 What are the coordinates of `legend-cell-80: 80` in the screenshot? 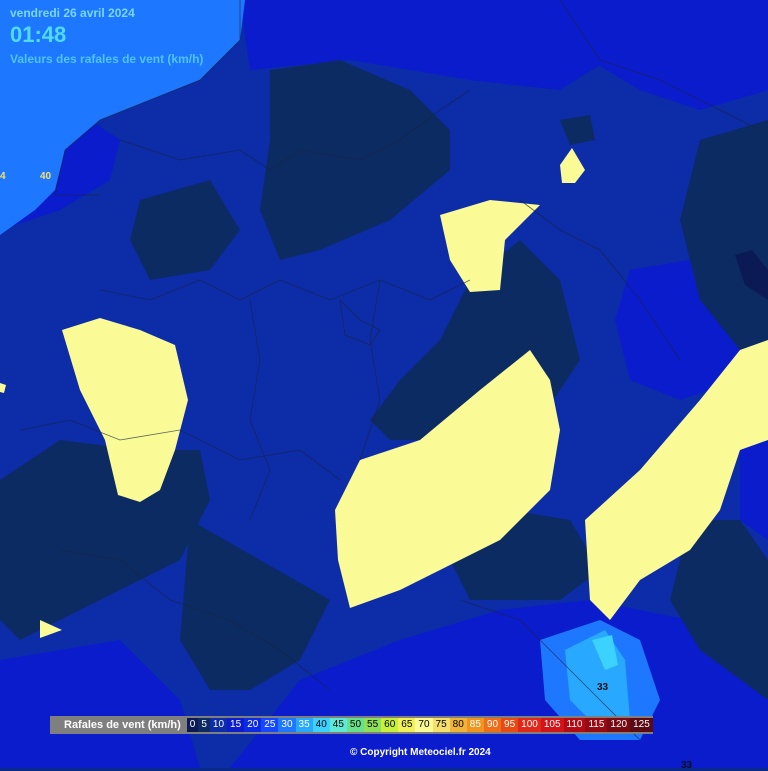 It's located at (458, 725).